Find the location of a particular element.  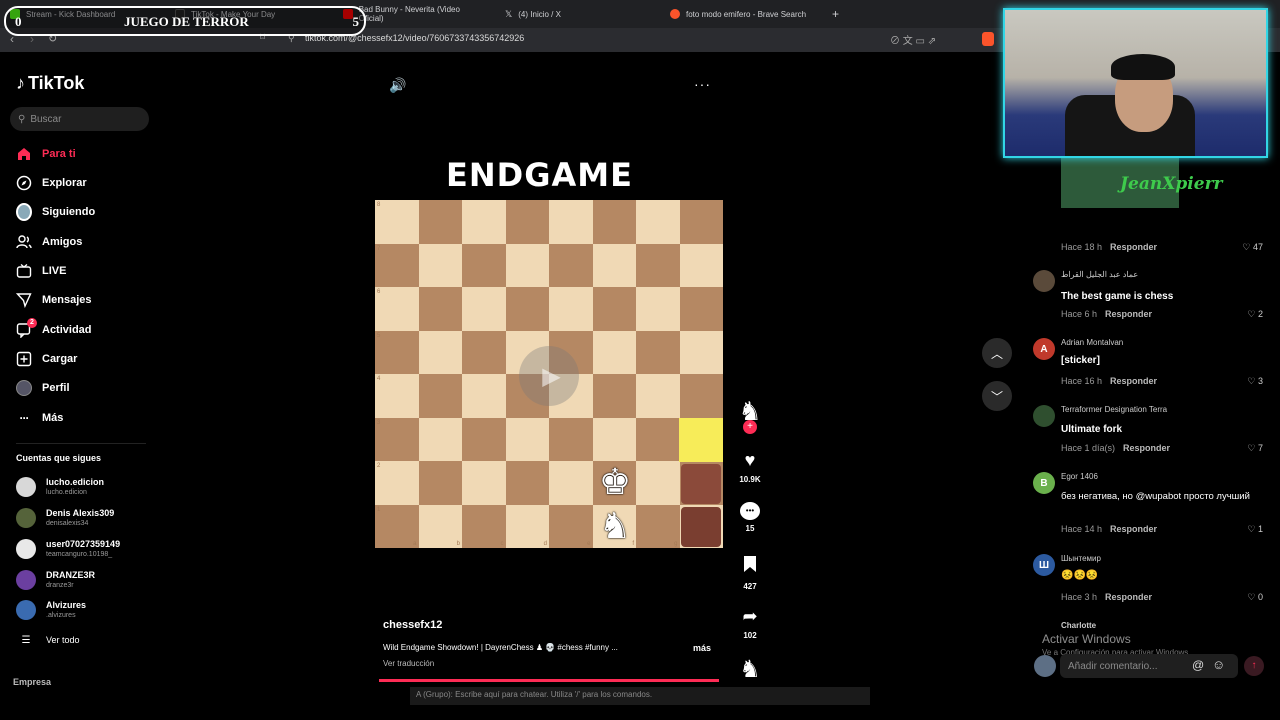

board-square: 3 is located at coordinates (397, 439).